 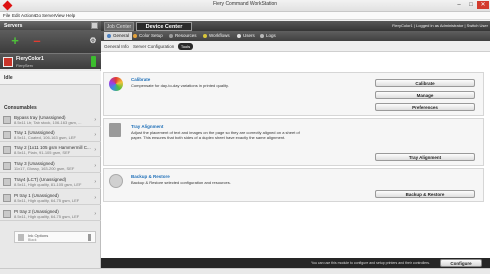 I want to click on menu-actions: Actions, so click(x=28, y=15).